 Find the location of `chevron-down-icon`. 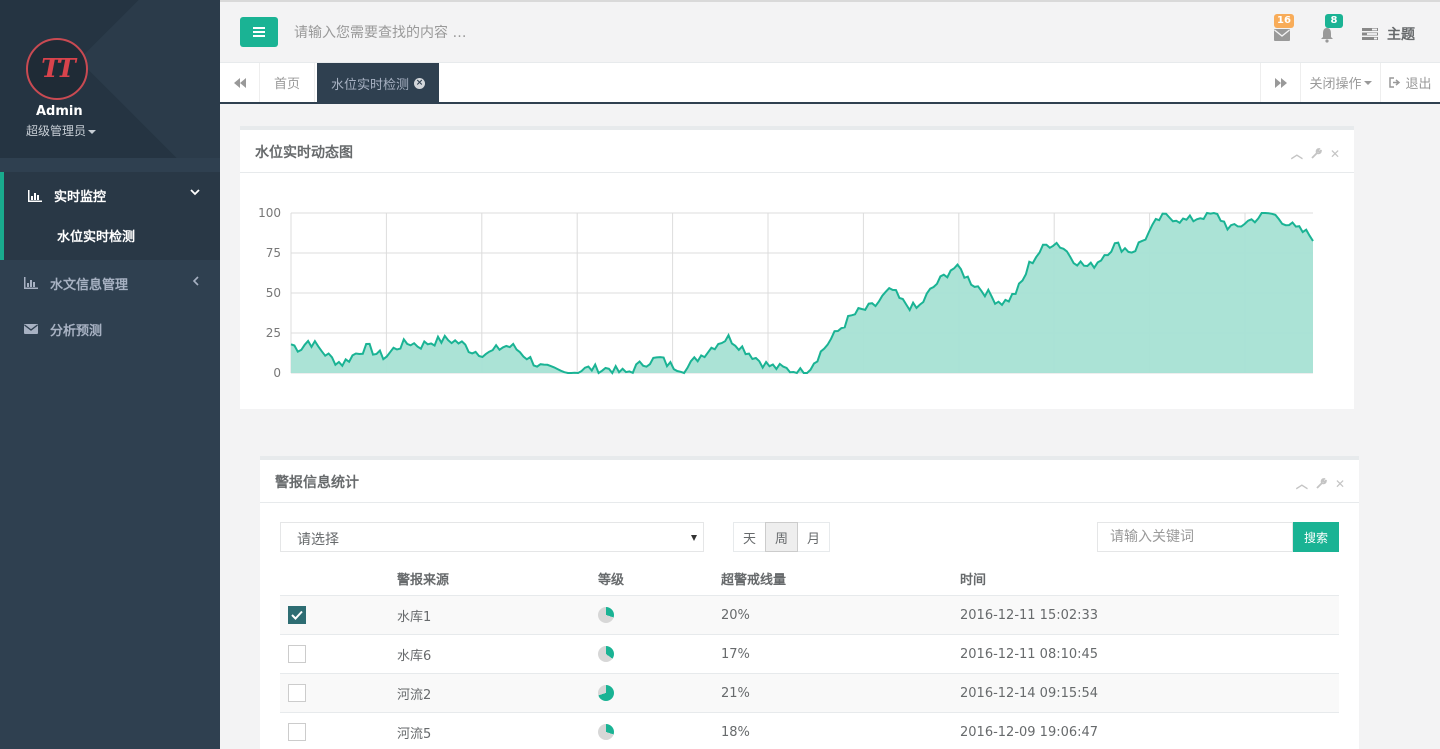

chevron-down-icon is located at coordinates (195, 192).